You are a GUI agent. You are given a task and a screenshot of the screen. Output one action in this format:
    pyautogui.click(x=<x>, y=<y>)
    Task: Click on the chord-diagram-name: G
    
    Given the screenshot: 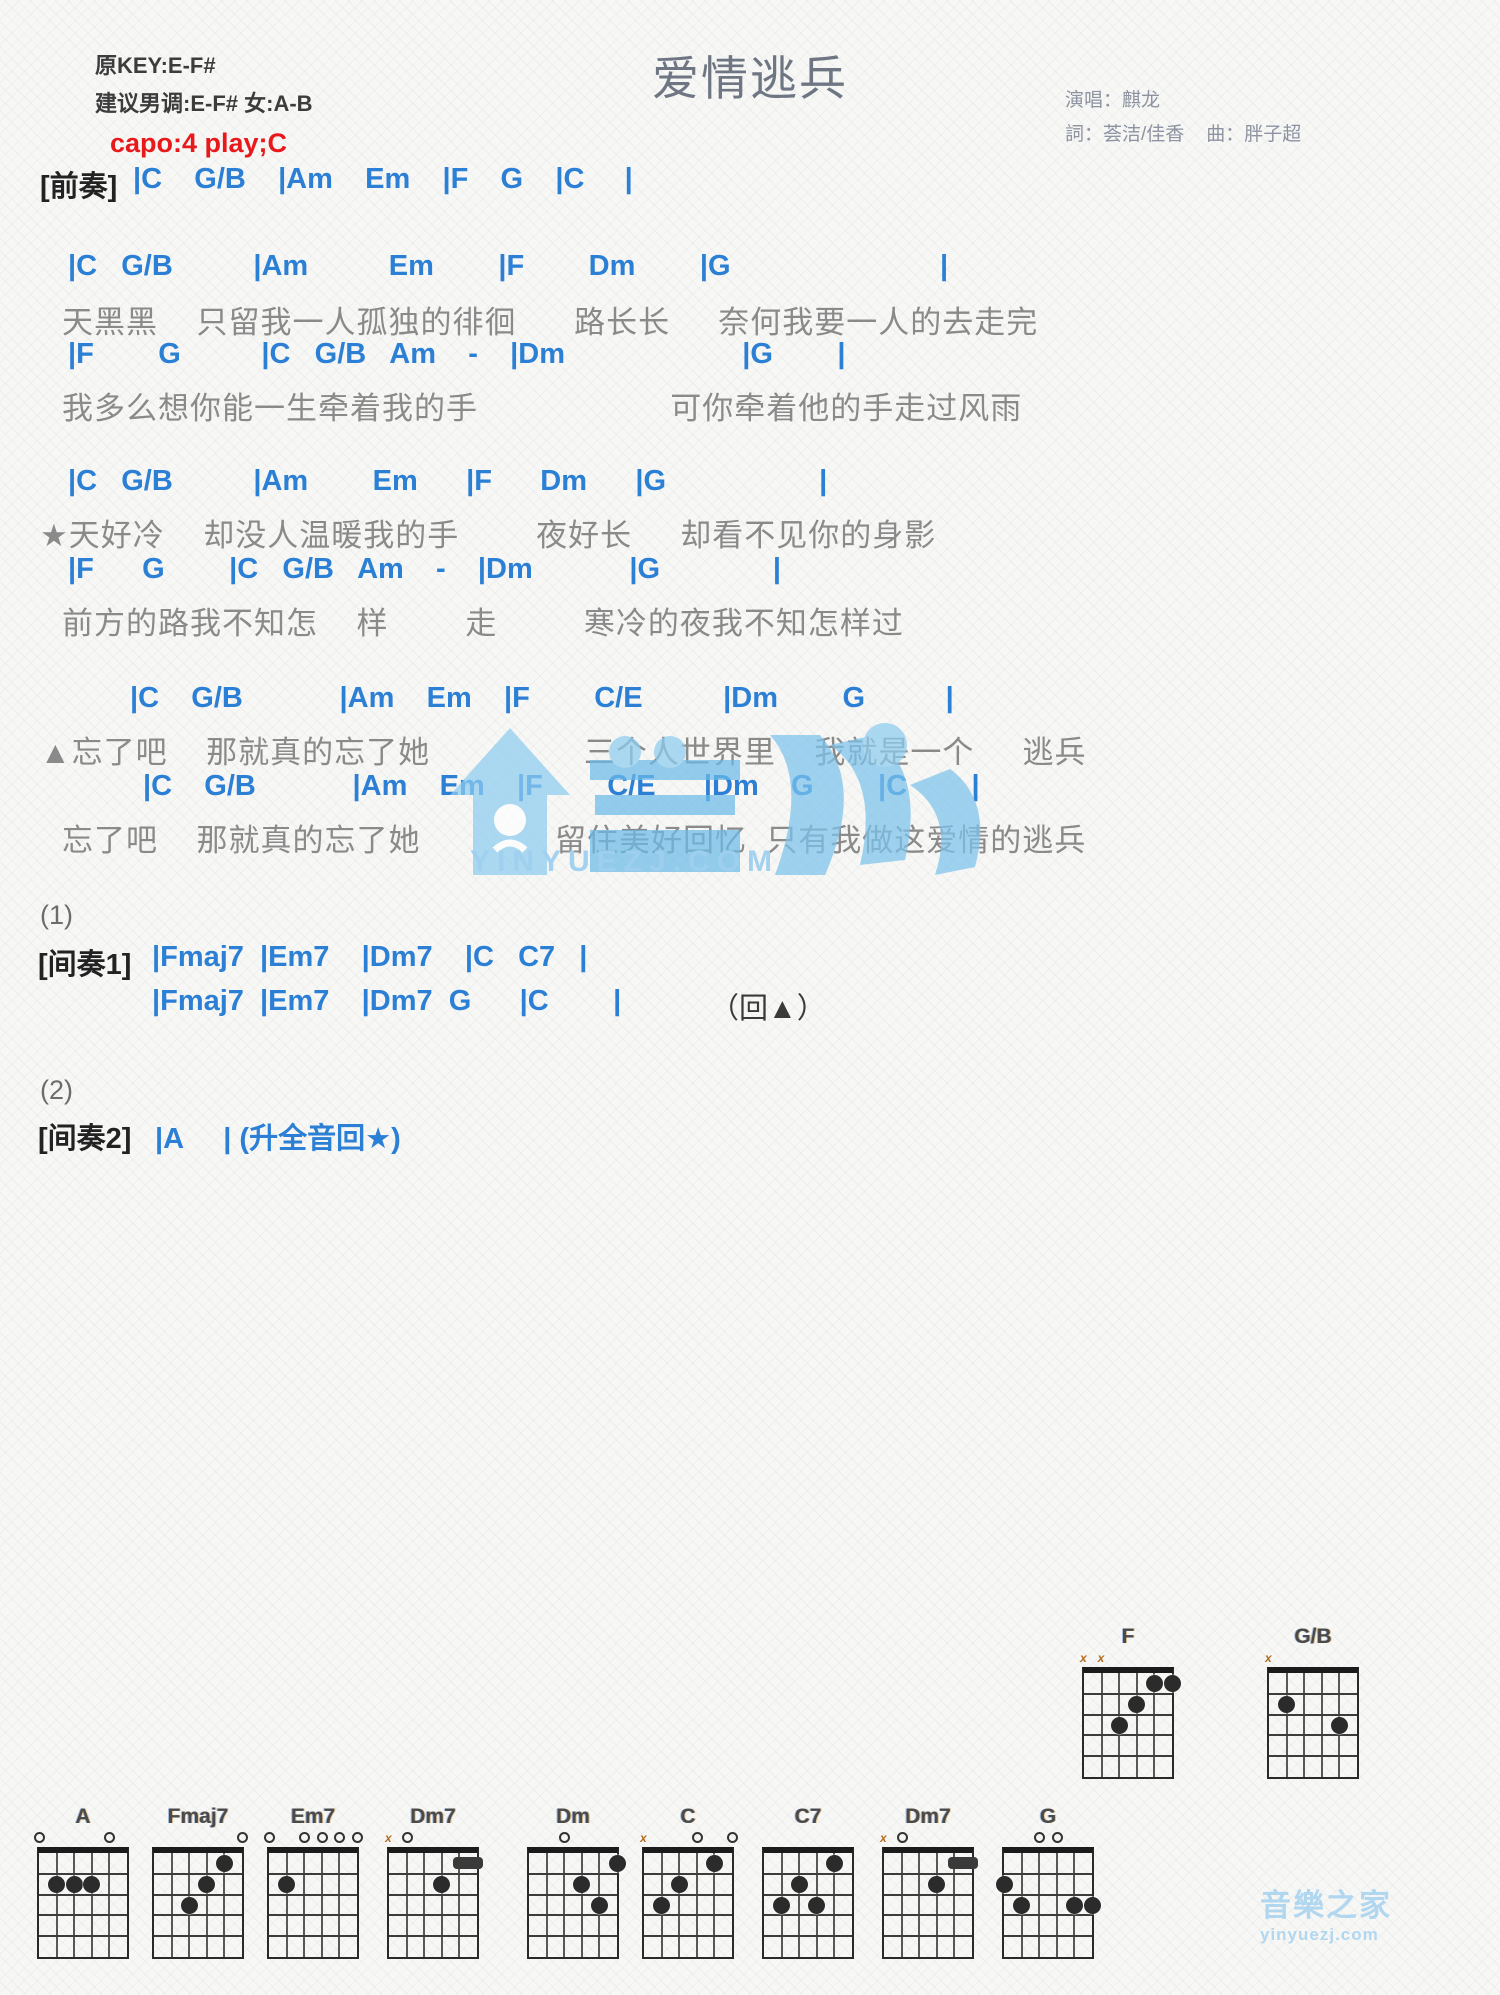 What is the action you would take?
    pyautogui.click(x=1048, y=1816)
    